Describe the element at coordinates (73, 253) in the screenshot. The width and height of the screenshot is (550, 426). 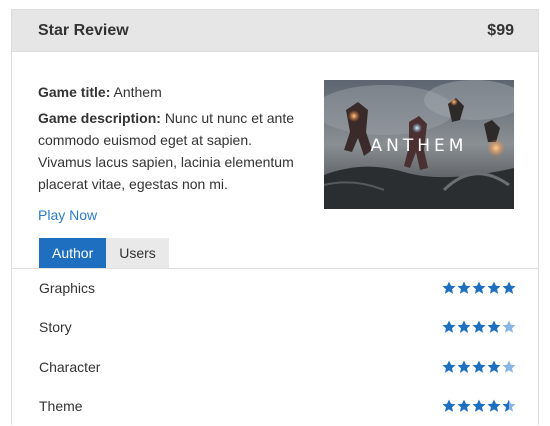
I see `tab-author: Author` at that location.